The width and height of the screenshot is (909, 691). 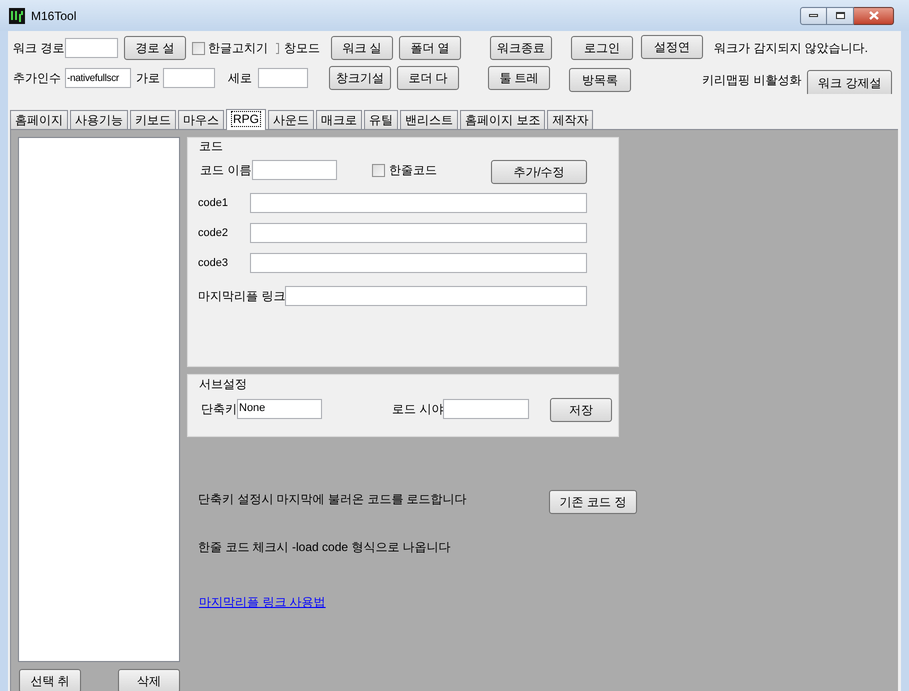 I want to click on hotkey-field: None, so click(x=279, y=408).